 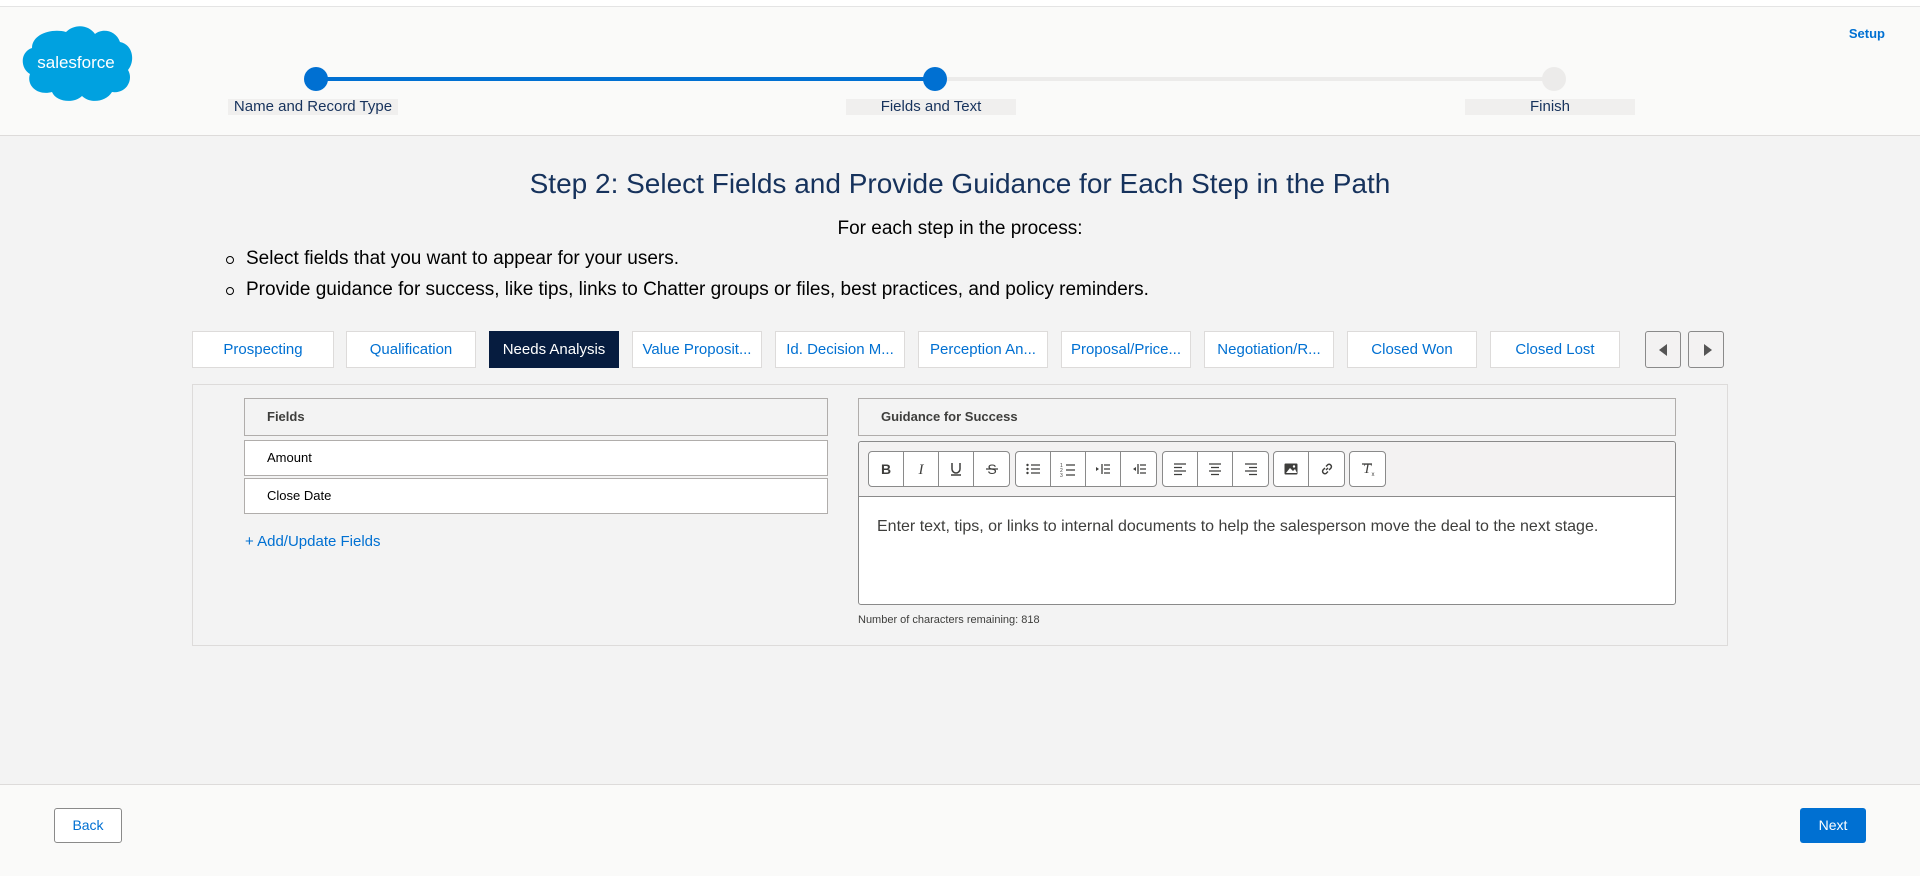 What do you see at coordinates (949, 620) in the screenshot?
I see `character-count: Number of characters remaining: 818` at bounding box center [949, 620].